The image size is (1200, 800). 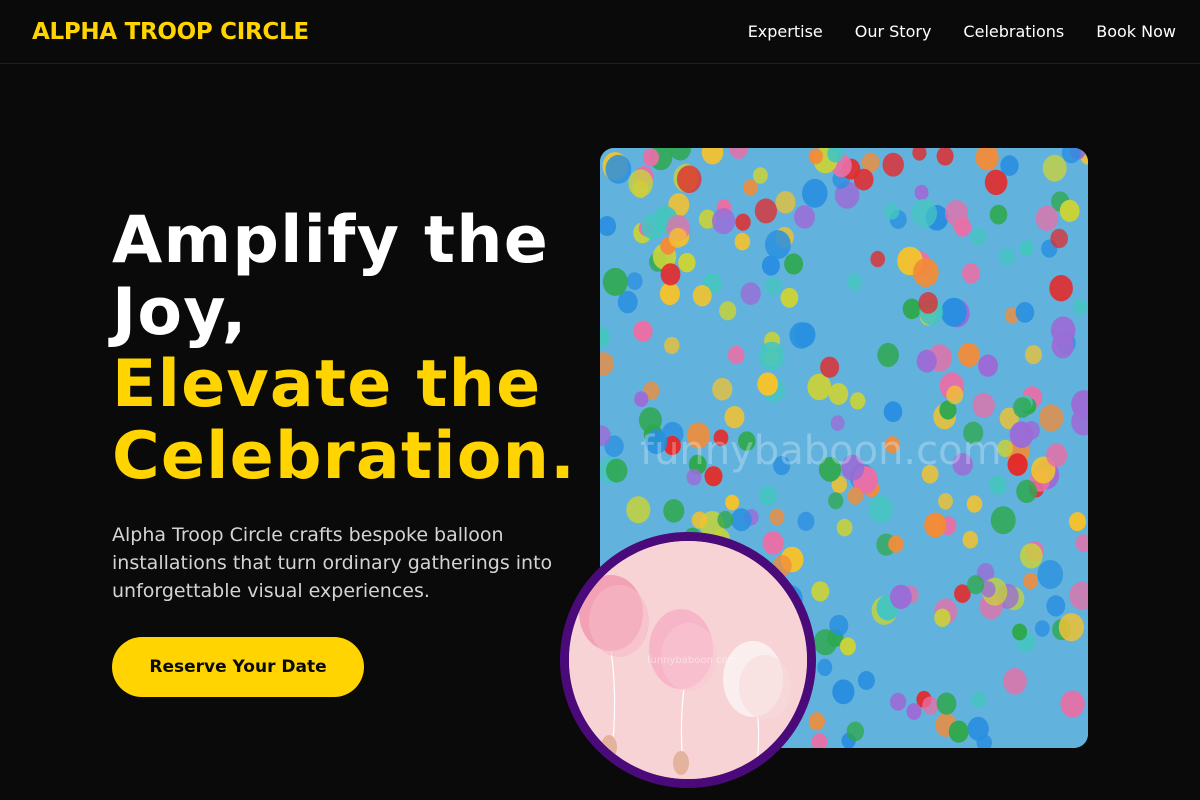 What do you see at coordinates (327, 384) in the screenshot?
I see `headline-line-3: Elevate the` at bounding box center [327, 384].